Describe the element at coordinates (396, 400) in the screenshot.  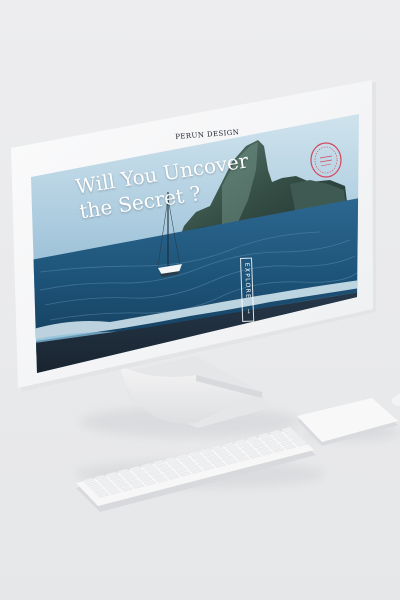
I see `mouse` at that location.